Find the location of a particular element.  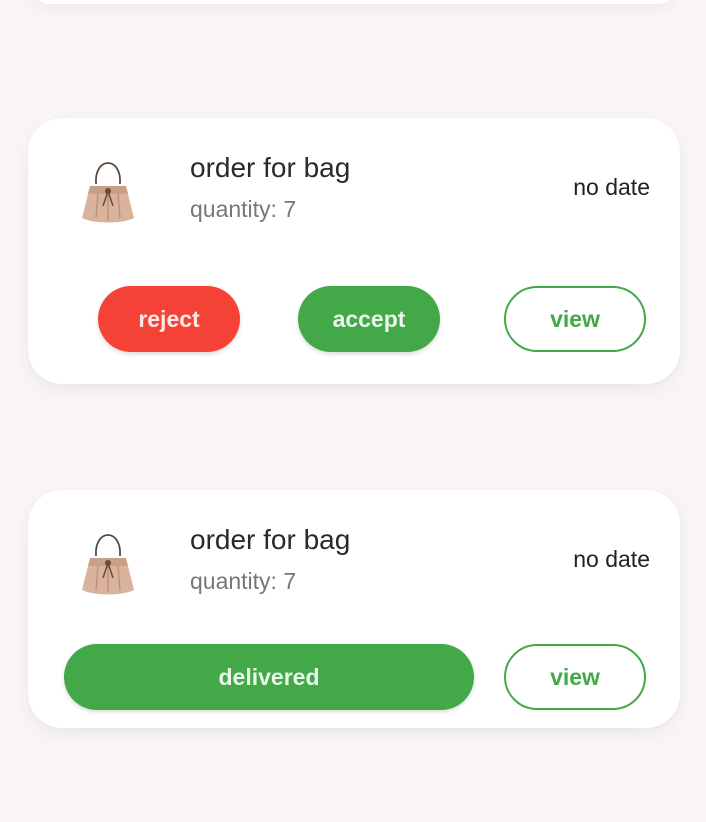

delivered-button: delivered is located at coordinates (269, 677).